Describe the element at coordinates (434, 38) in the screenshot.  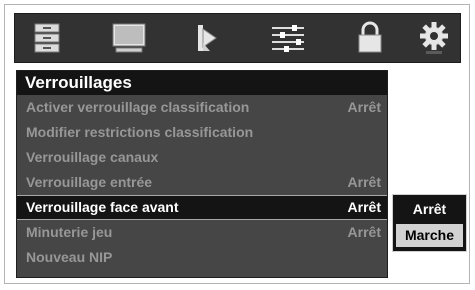
I see `gear-icon` at that location.